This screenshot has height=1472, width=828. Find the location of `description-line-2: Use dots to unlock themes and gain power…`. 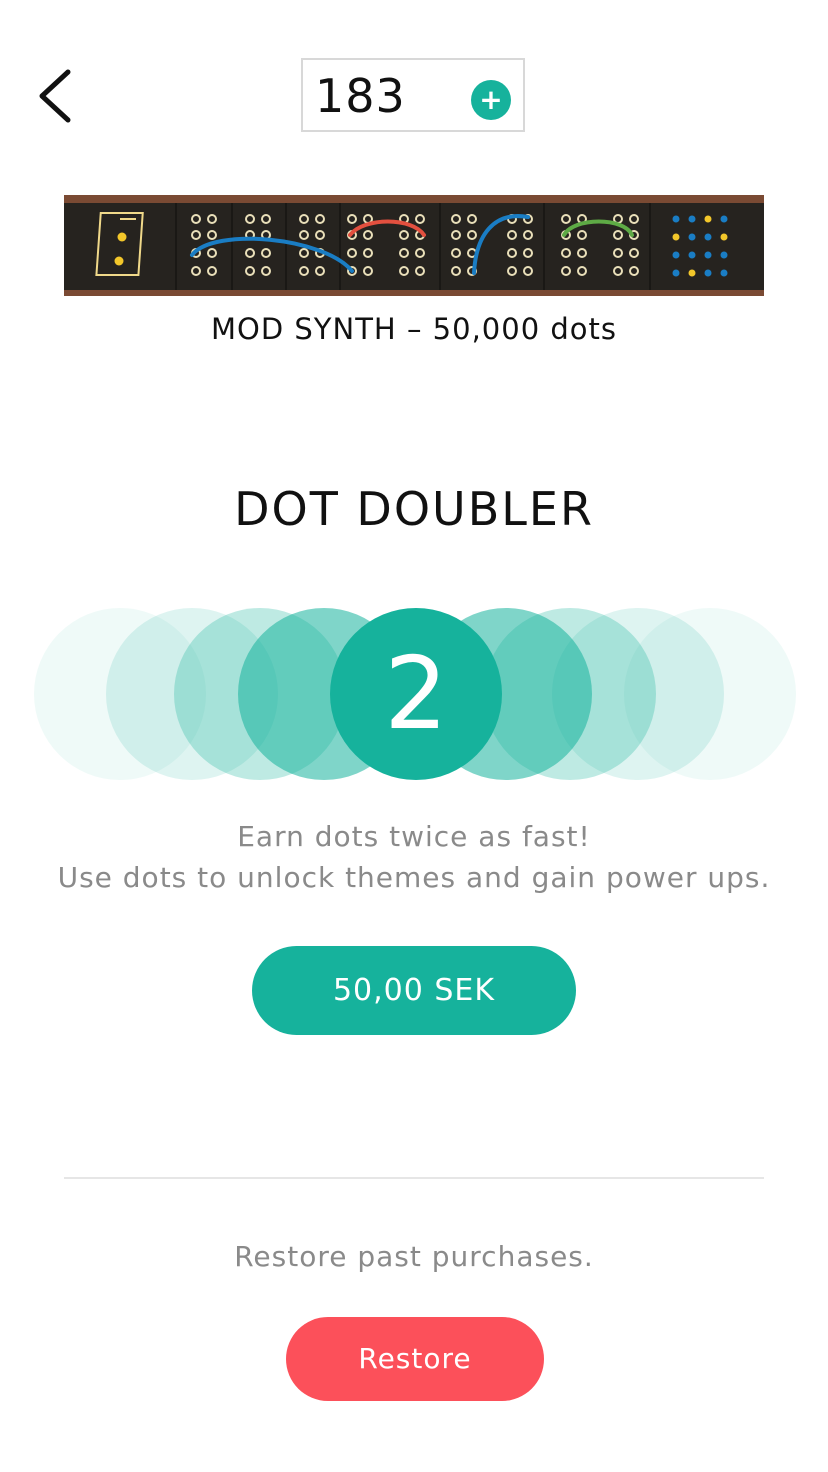

description-line-2: Use dots to unlock themes and gain power… is located at coordinates (414, 877).